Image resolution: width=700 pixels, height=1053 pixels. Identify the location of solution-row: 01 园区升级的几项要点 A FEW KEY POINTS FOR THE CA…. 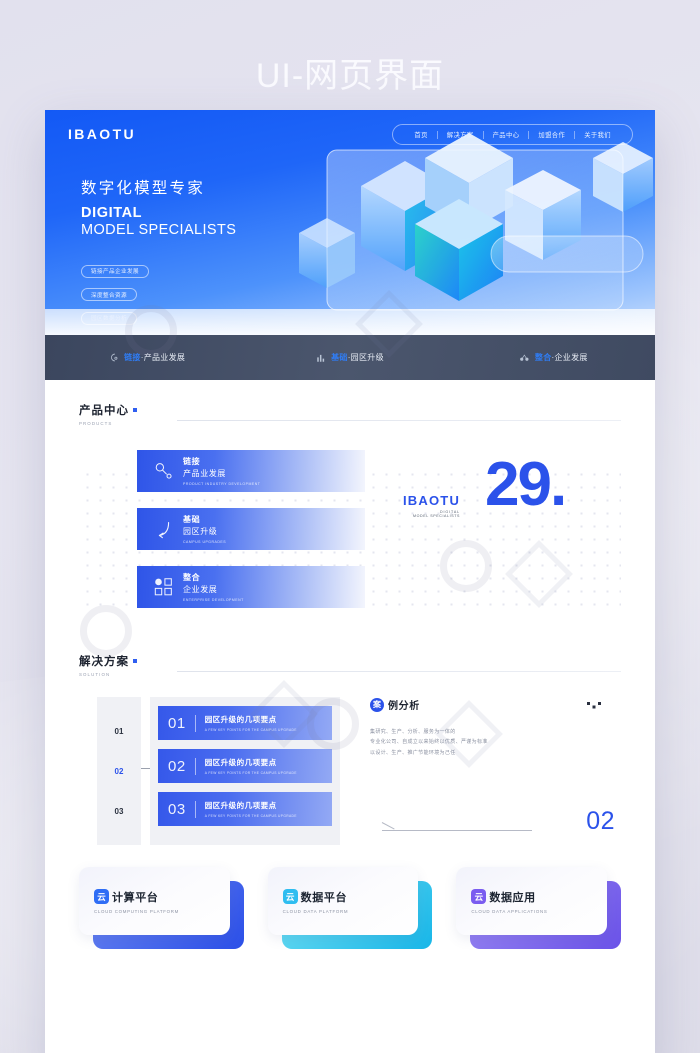
(245, 723).